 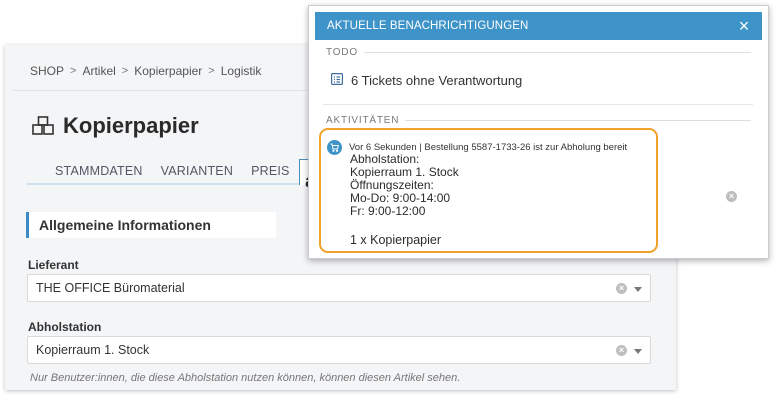 What do you see at coordinates (342, 52) in the screenshot?
I see `todo-label: TODO` at bounding box center [342, 52].